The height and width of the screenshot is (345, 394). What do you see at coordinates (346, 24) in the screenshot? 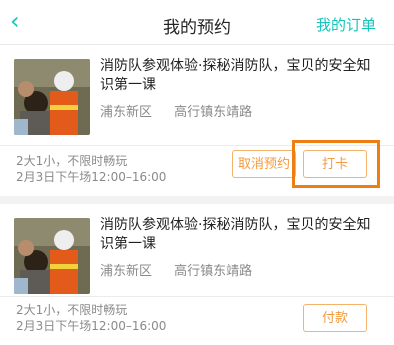
I see `my-orders-link: 我的订单` at bounding box center [346, 24].